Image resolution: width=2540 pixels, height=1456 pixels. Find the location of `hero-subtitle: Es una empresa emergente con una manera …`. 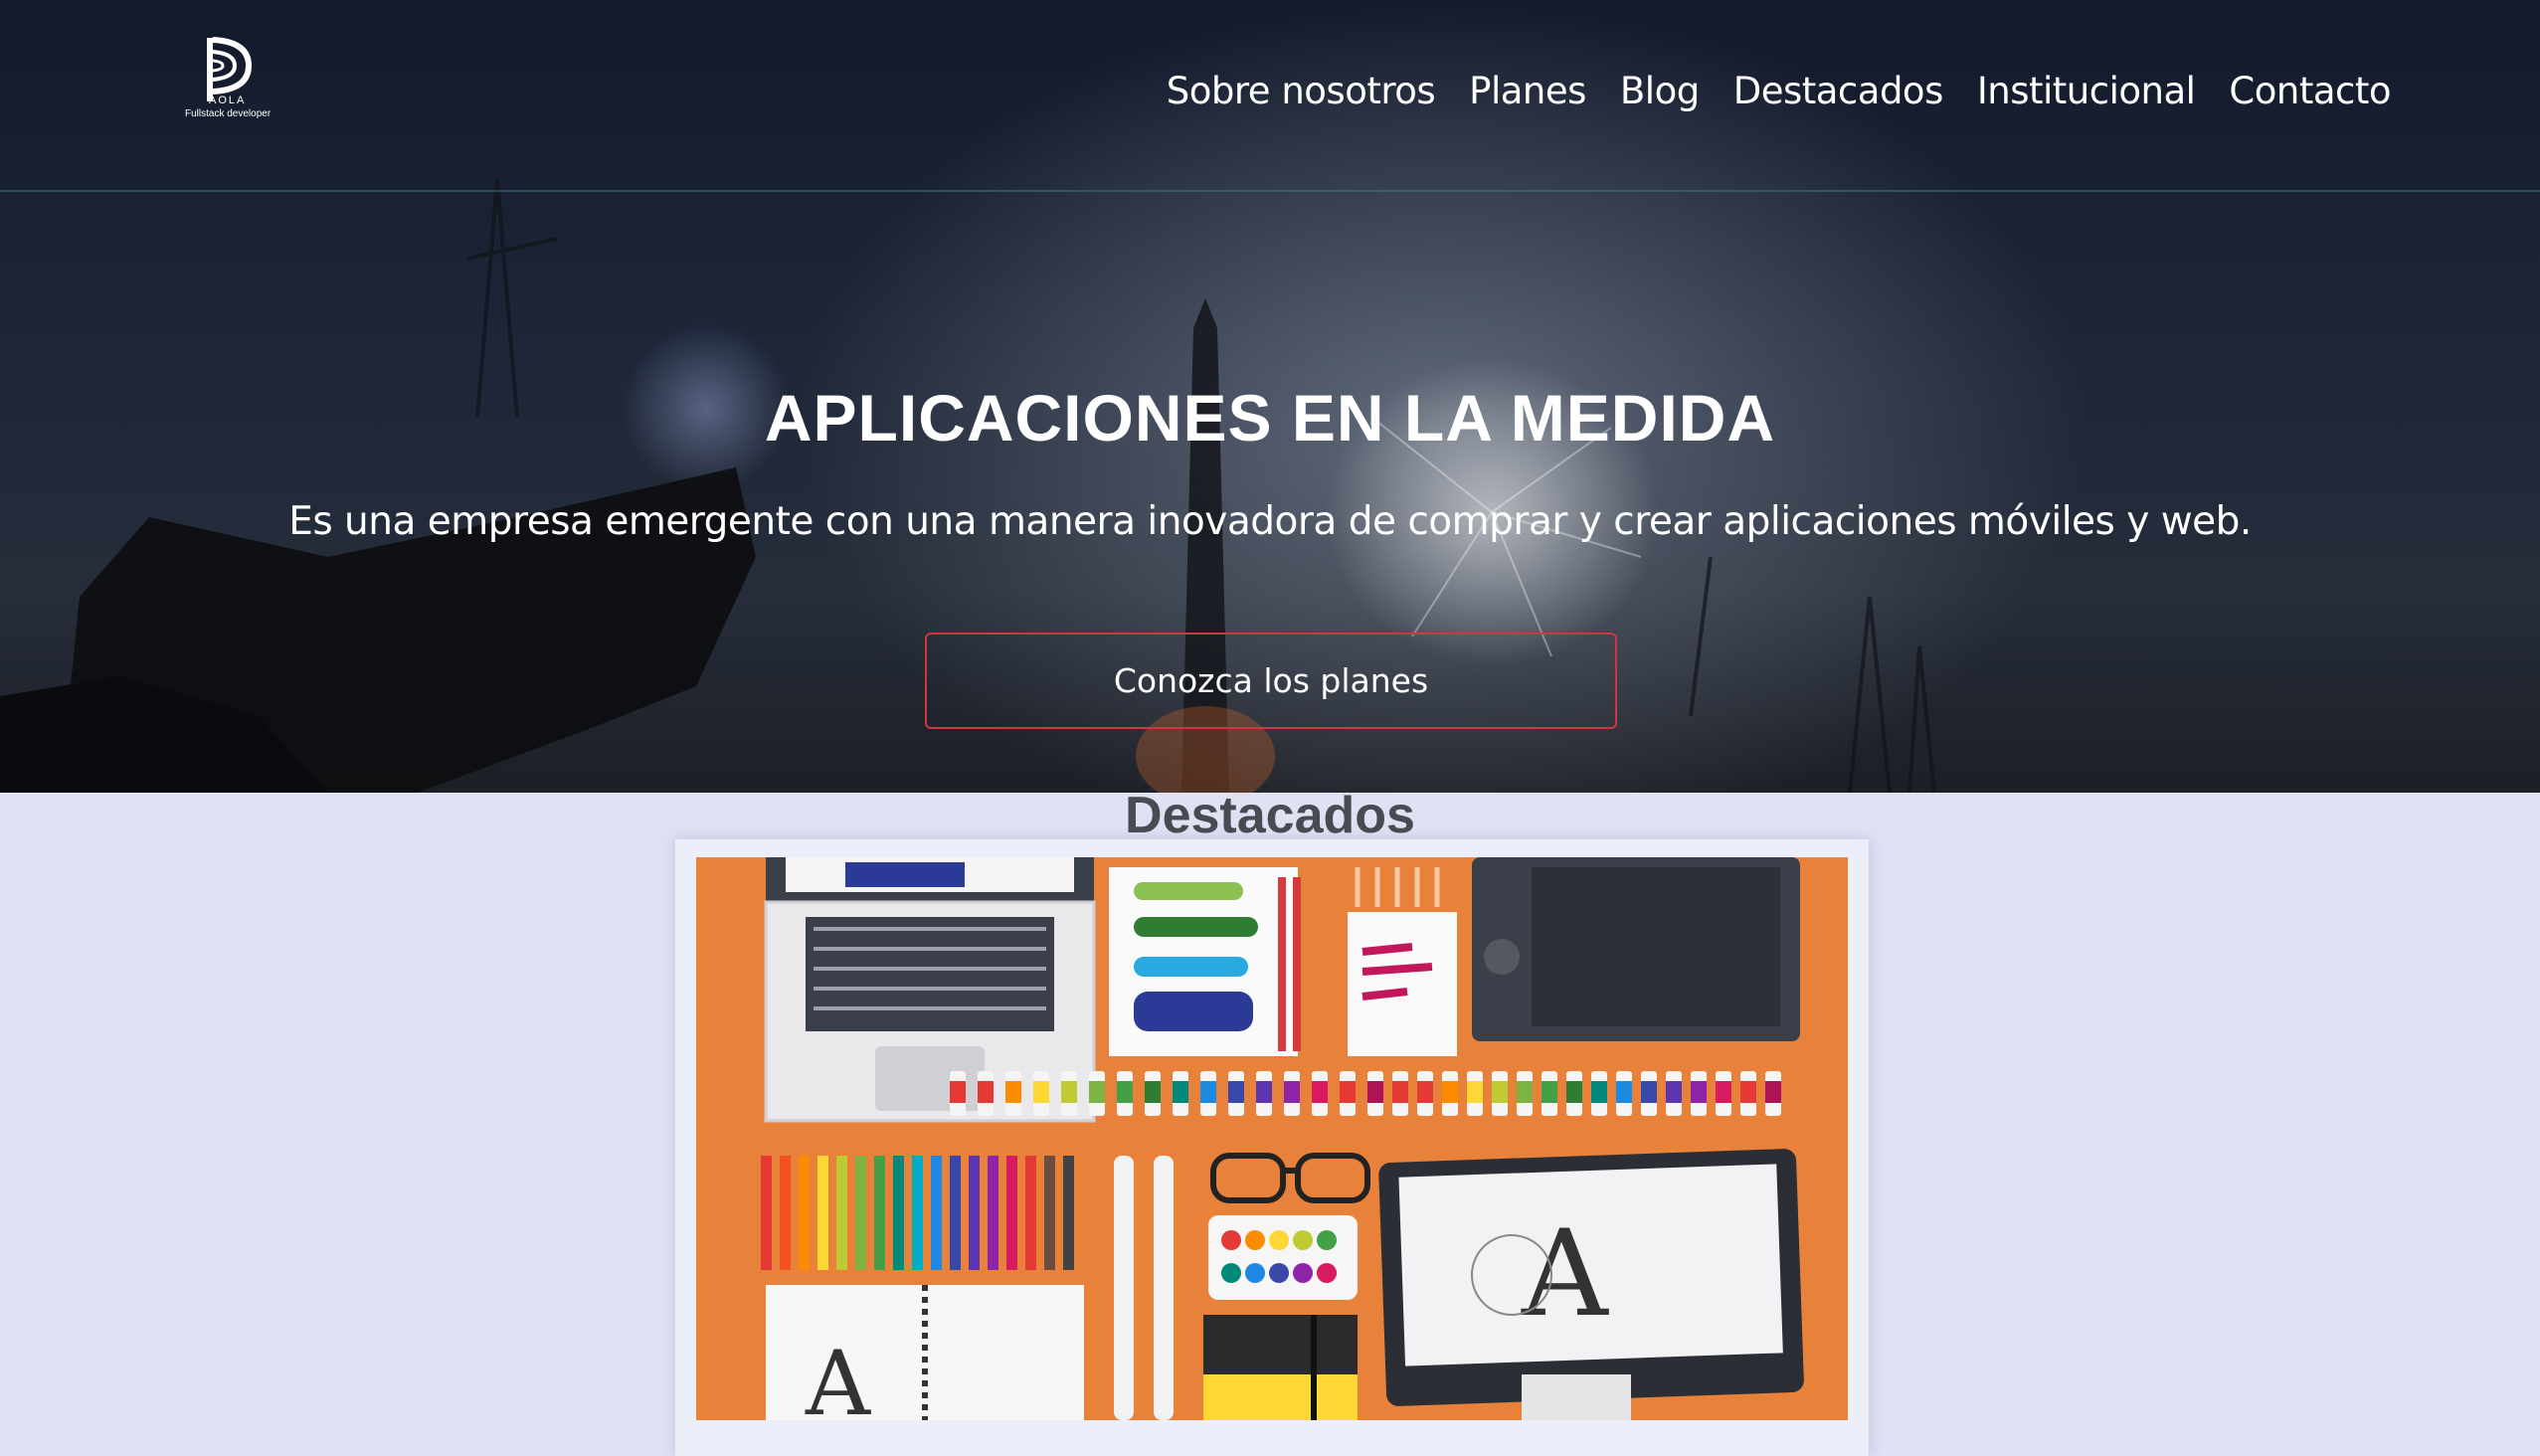

hero-subtitle: Es una empresa emergente con una manera … is located at coordinates (1270, 521).